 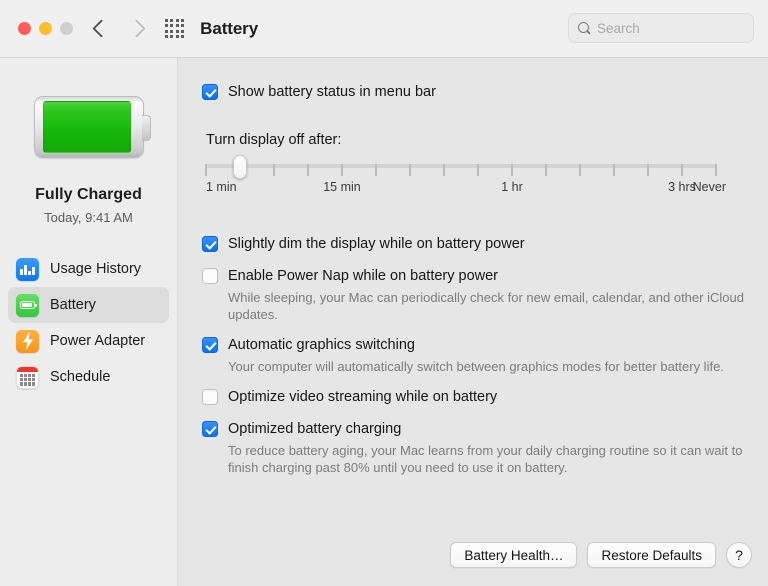 I want to click on traffic-lights, so click(x=45, y=28).